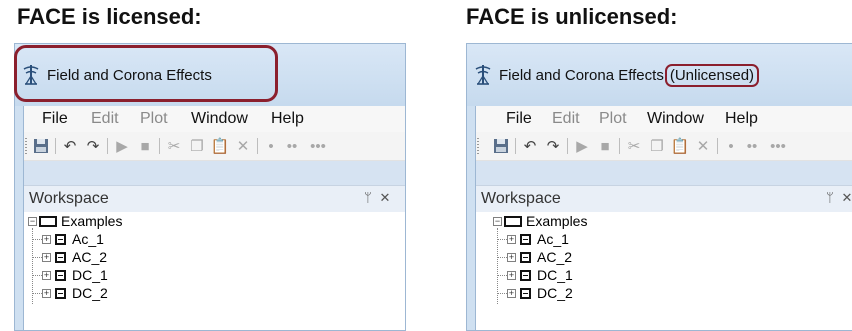  I want to click on menu-bar: File Edit Plot Window Help, so click(214, 119).